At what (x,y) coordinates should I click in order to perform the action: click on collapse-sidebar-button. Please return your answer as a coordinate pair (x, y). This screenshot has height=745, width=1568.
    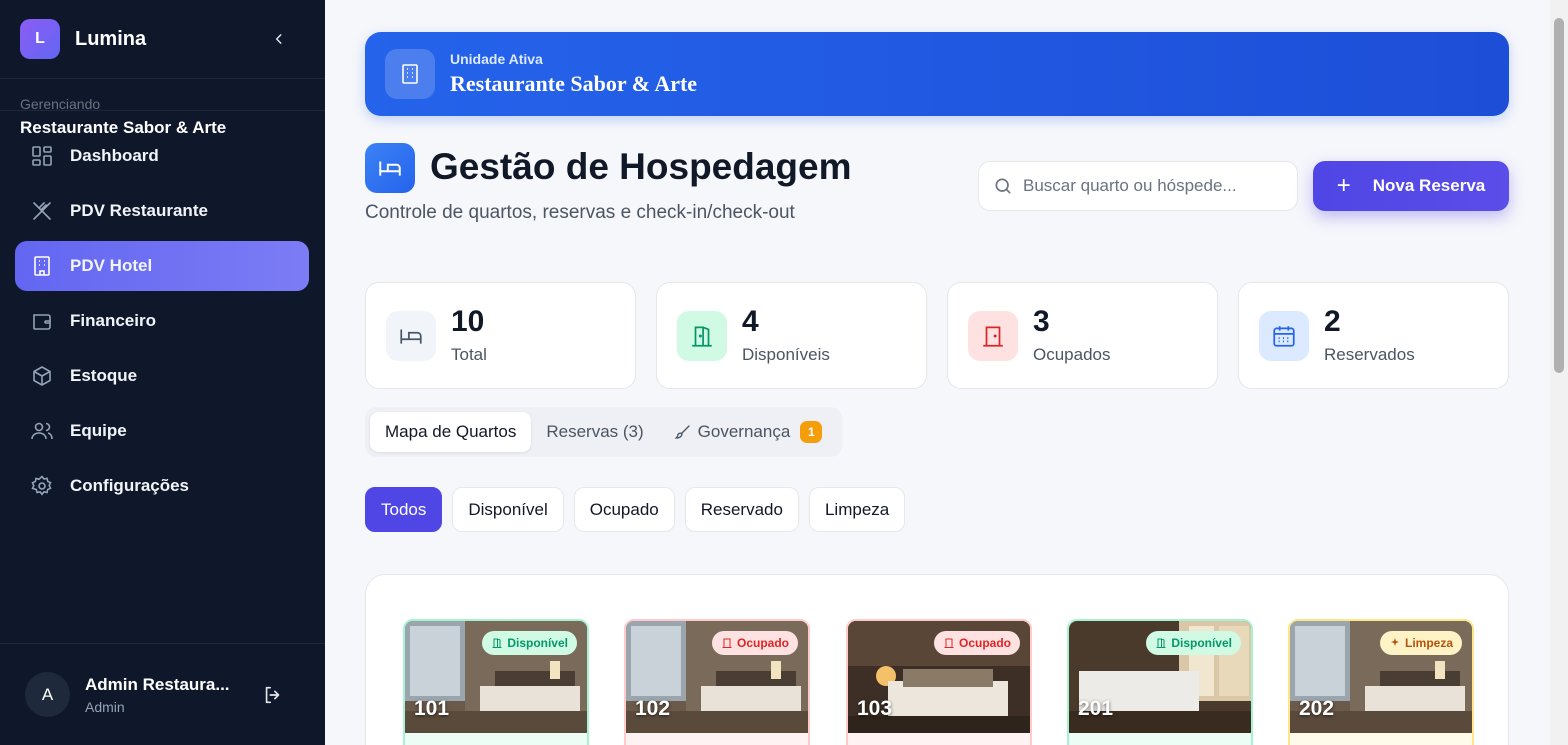
    Looking at the image, I should click on (279, 39).